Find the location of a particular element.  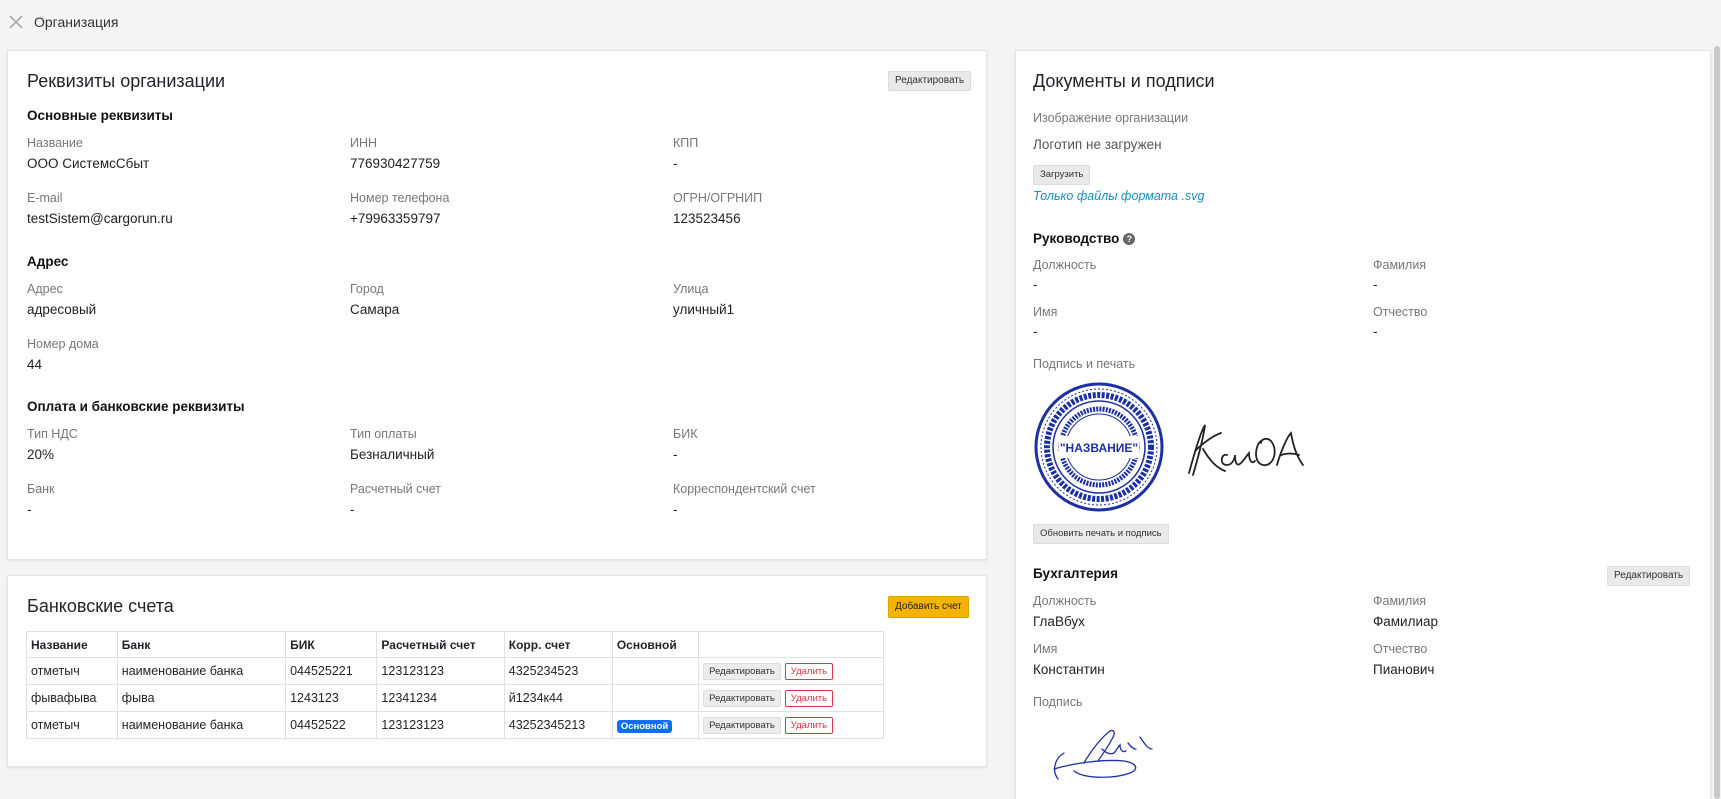

accountant-signature-image is located at coordinates (1103, 754).